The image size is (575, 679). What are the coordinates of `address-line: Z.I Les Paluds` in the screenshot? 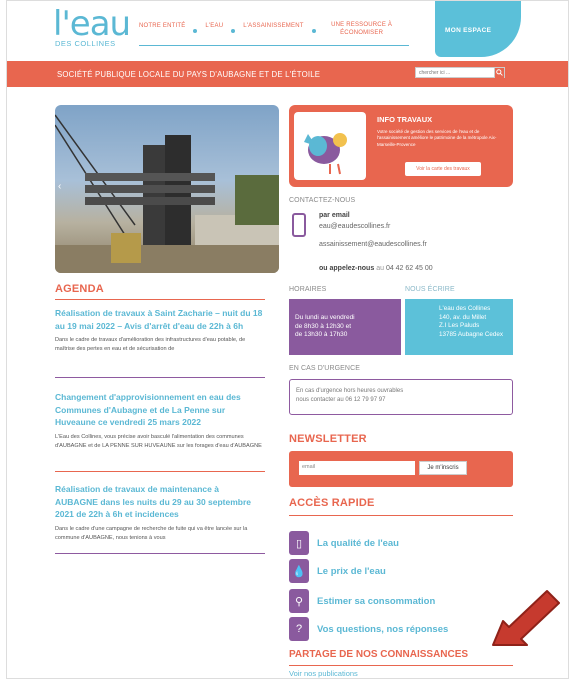 It's located at (459, 325).